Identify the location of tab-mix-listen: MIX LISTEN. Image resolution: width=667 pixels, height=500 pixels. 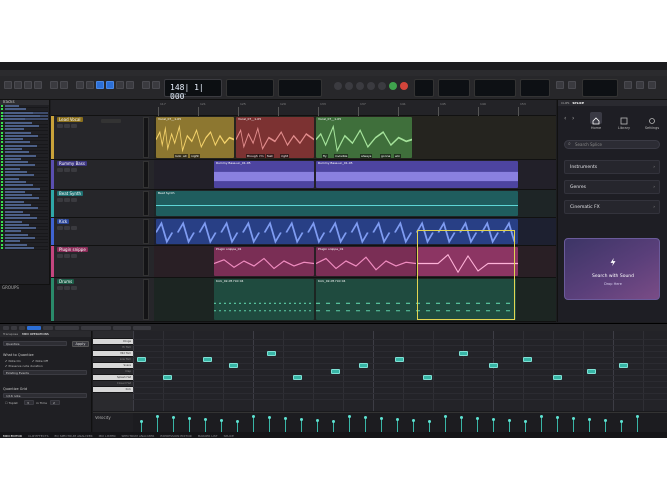
(107, 436).